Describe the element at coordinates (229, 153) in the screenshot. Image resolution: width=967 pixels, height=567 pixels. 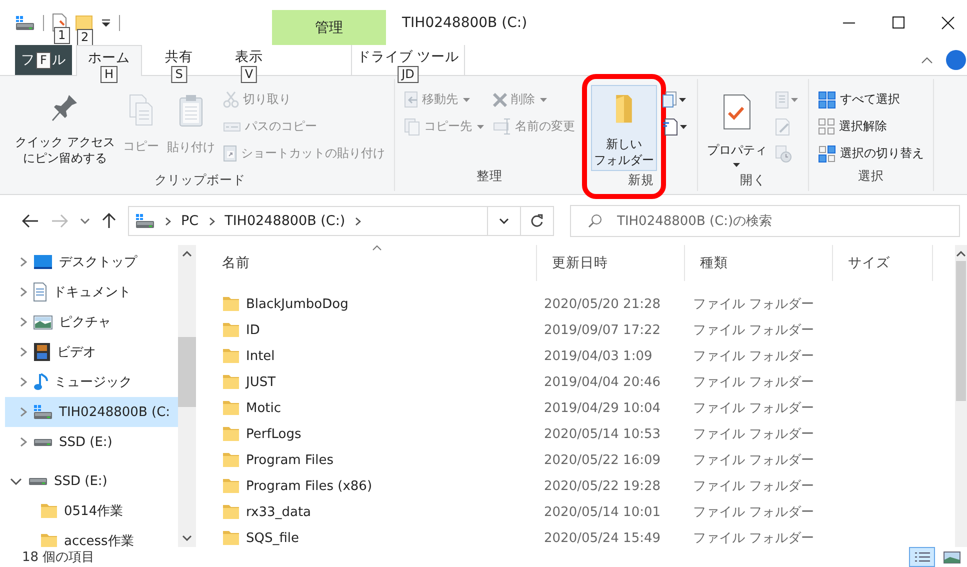
I see `shortcut-icon` at that location.